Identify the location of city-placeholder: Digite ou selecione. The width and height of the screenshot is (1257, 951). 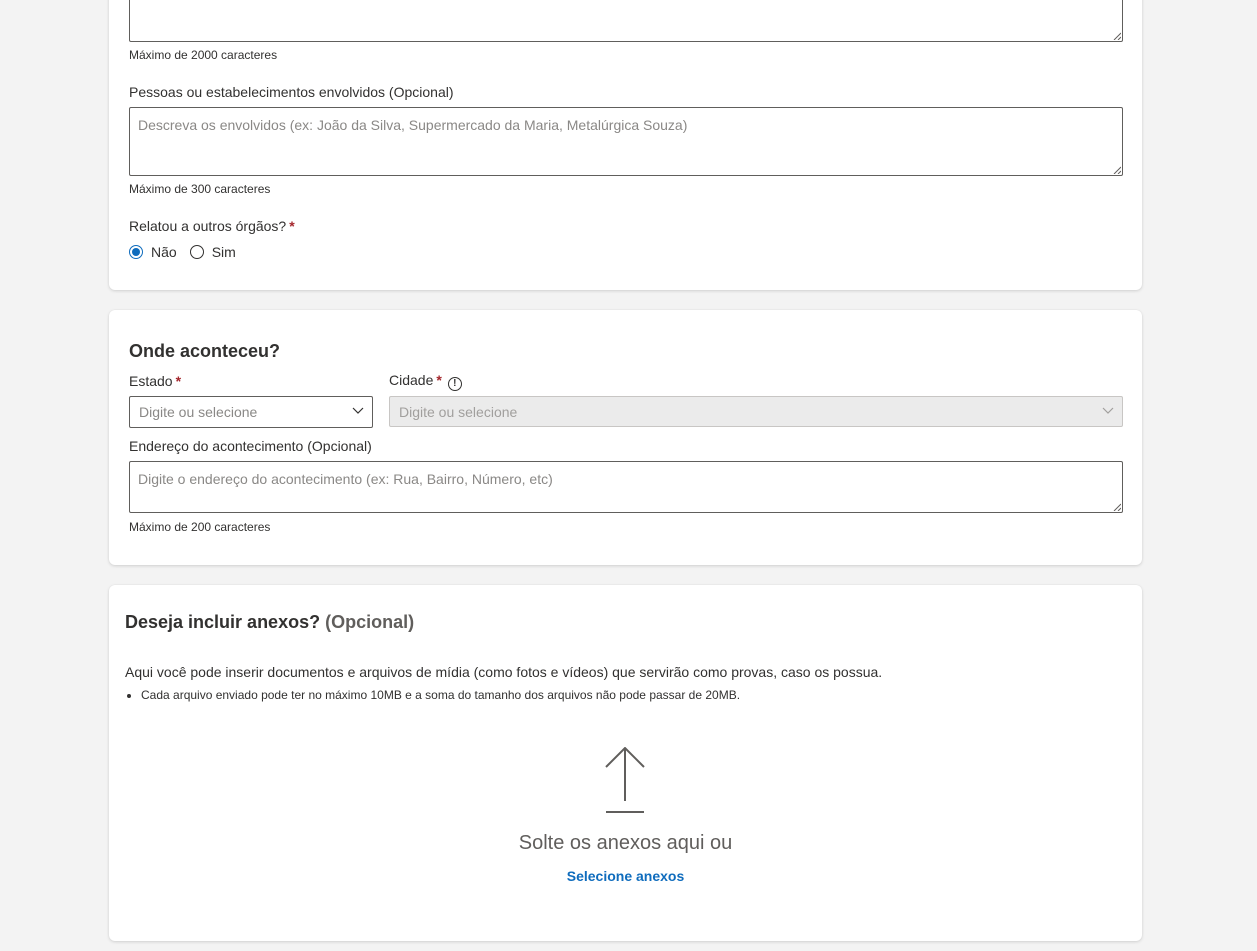
(458, 412).